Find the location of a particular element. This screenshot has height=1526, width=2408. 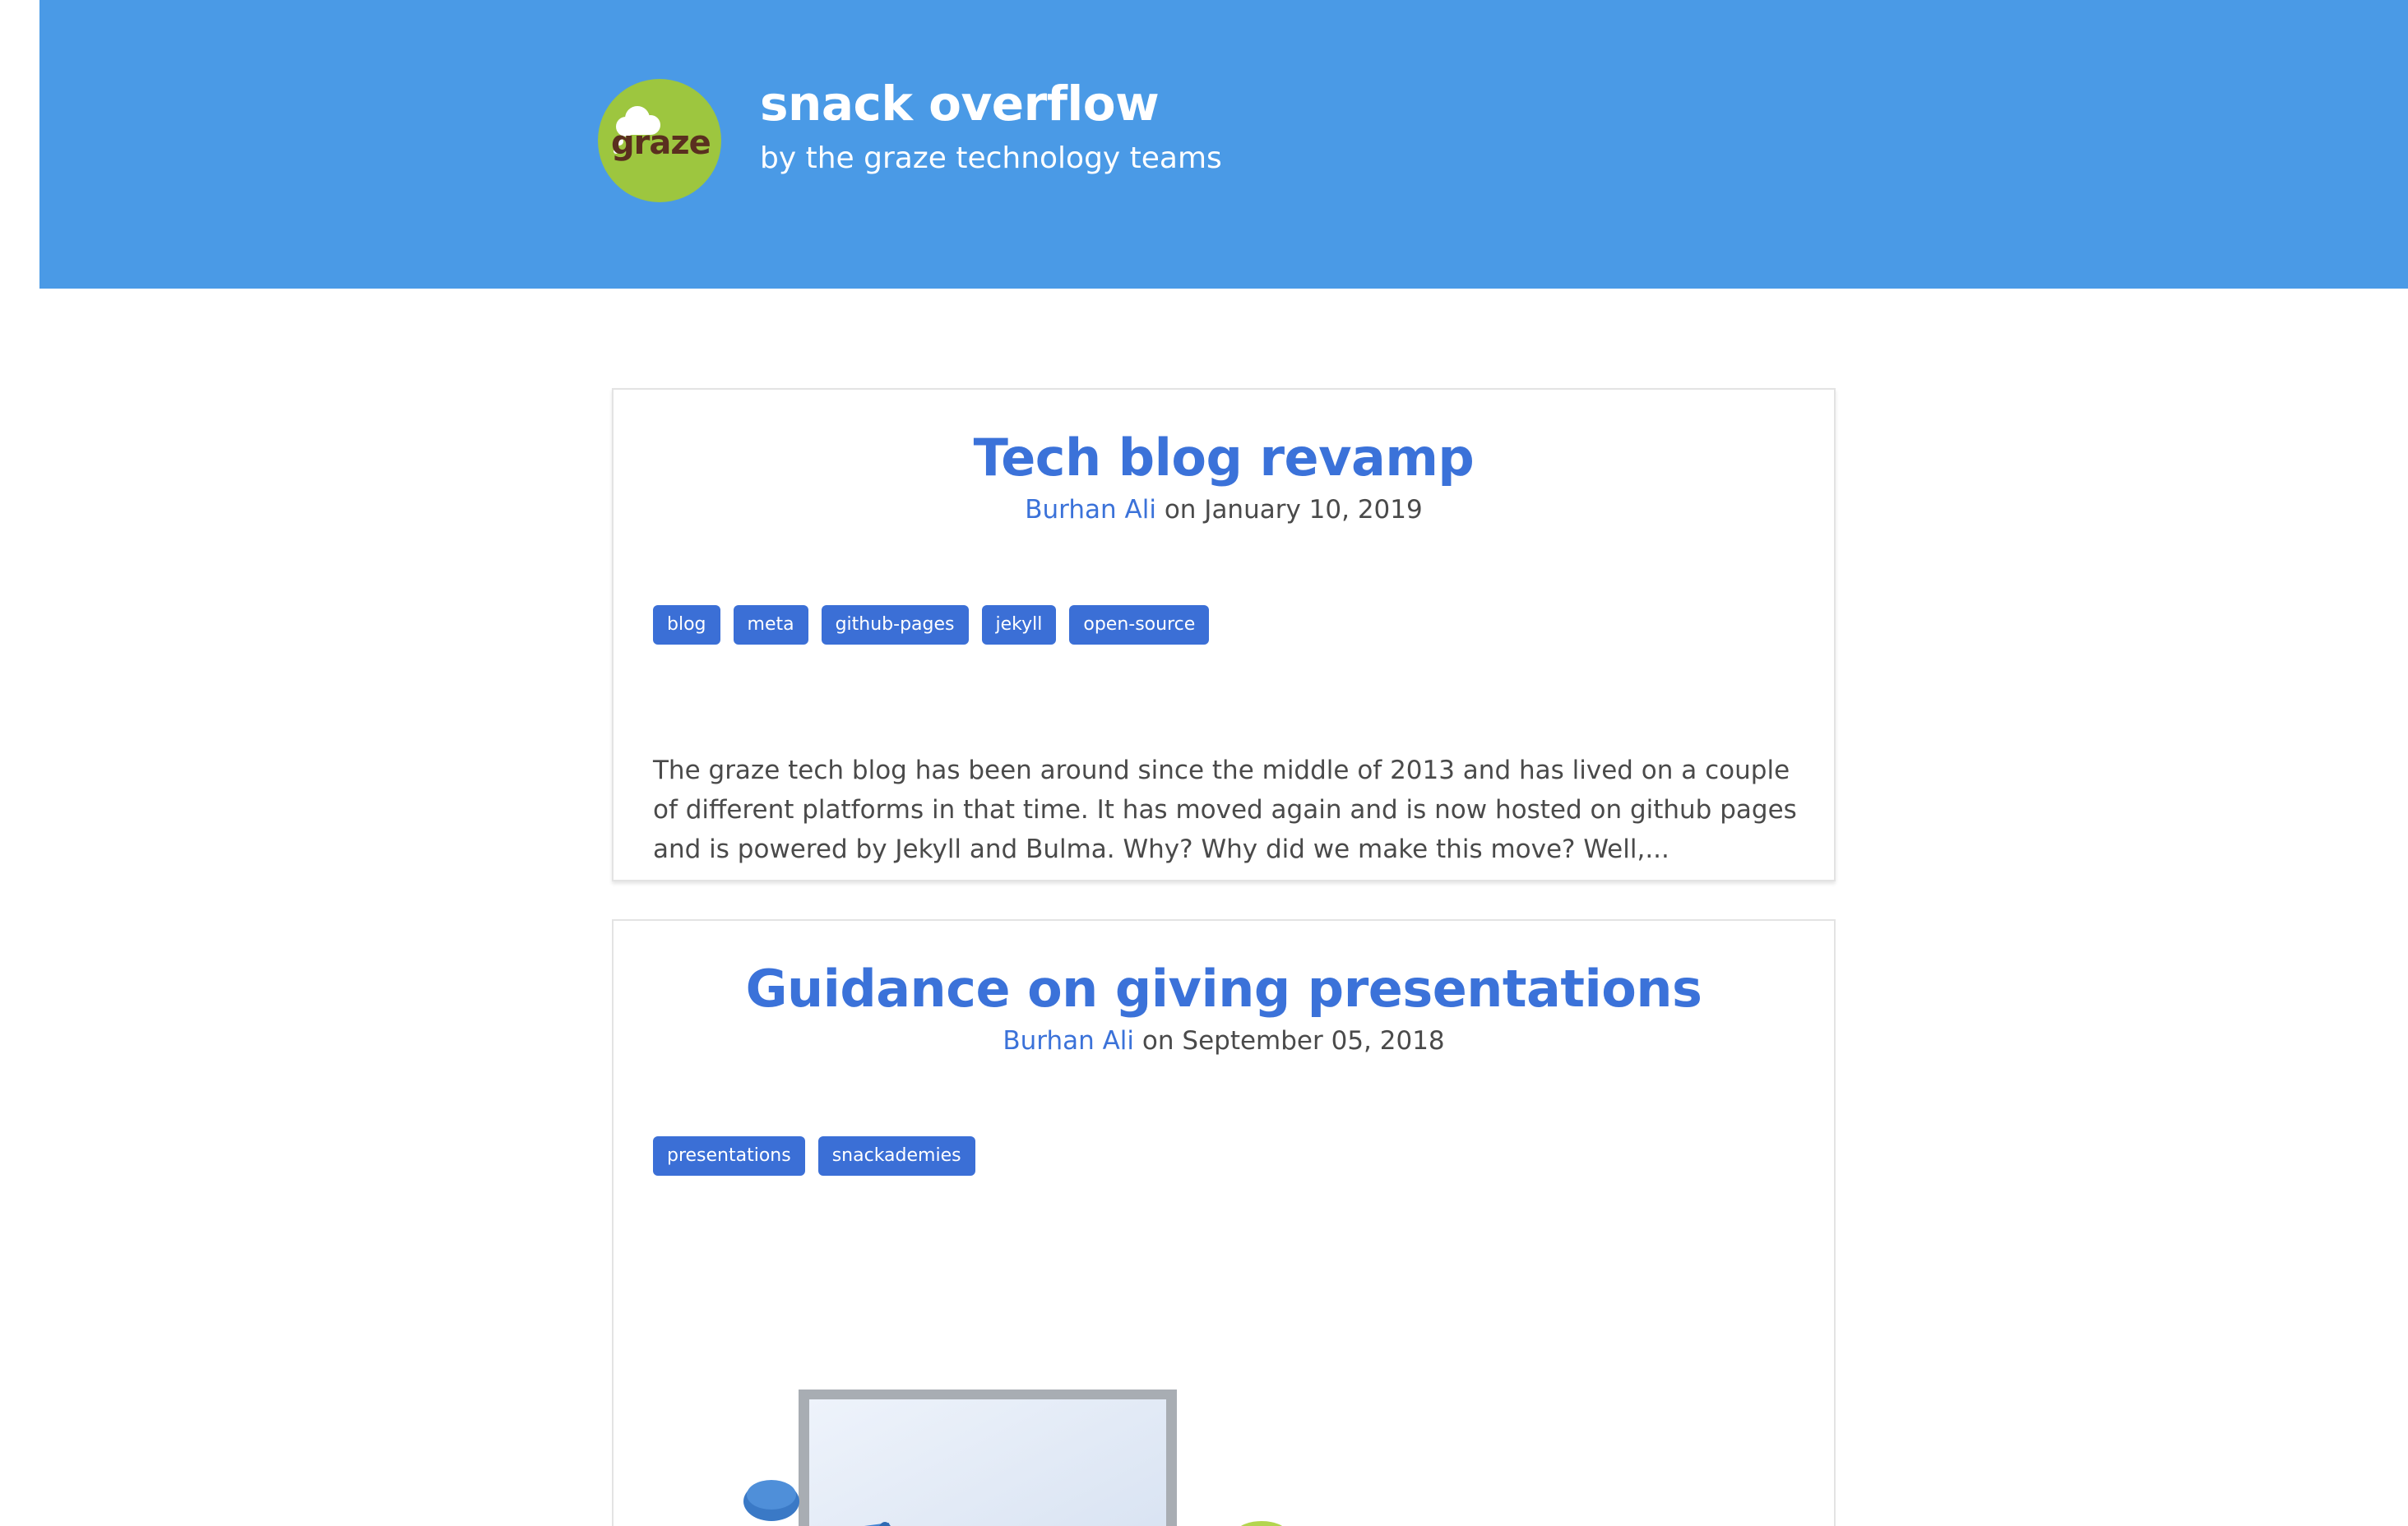

graze-logo: graze is located at coordinates (659, 140).